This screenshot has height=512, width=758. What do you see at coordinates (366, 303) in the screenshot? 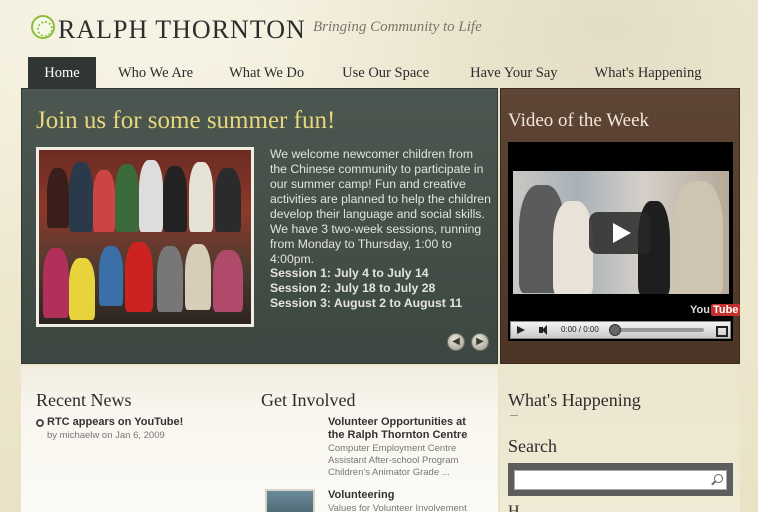
I see `session-3-text: Session 3: August 2 to August 11` at bounding box center [366, 303].